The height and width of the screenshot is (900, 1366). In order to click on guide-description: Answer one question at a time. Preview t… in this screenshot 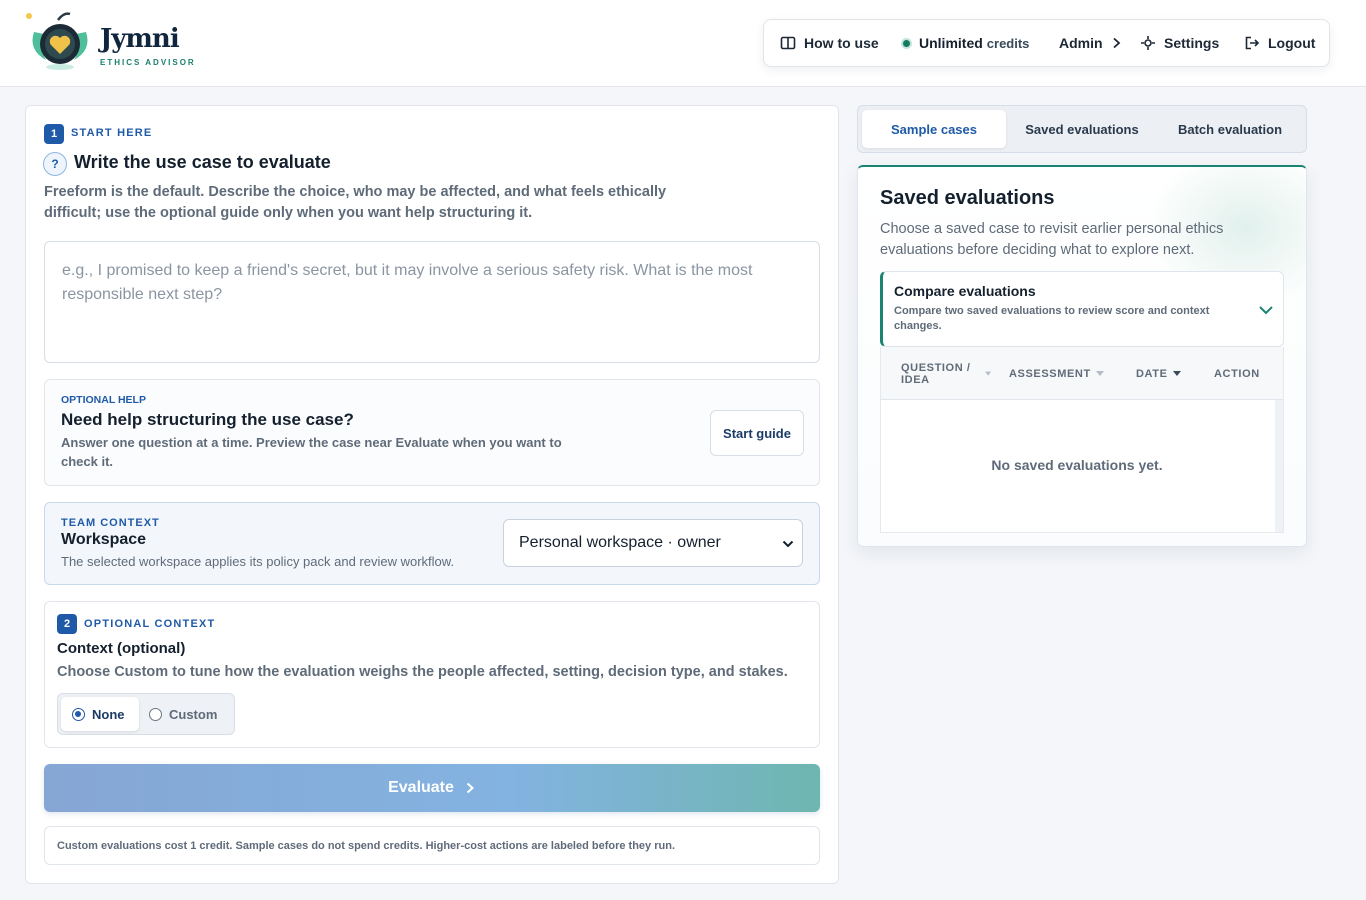, I will do `click(311, 452)`.